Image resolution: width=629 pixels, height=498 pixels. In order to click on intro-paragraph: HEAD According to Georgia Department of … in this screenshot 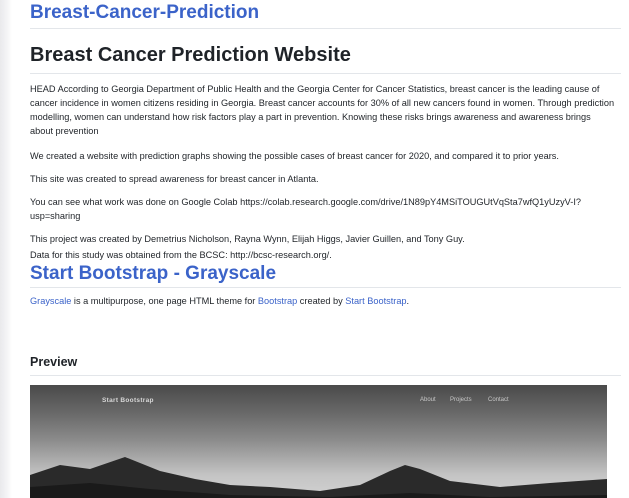, I will do `click(322, 110)`.